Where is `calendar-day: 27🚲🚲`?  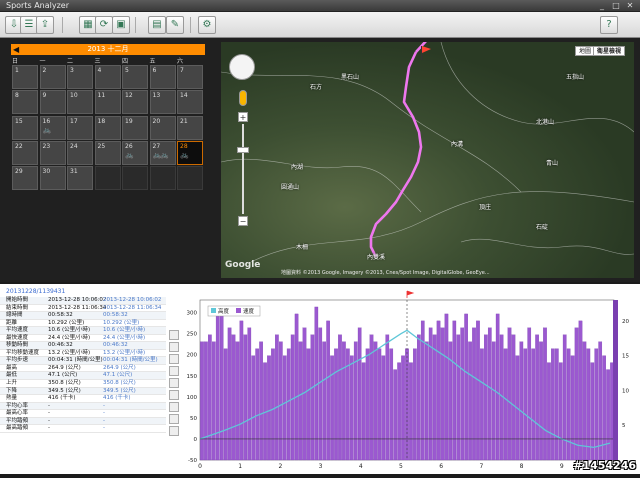
calendar-day: 27🚲🚲 is located at coordinates (163, 153).